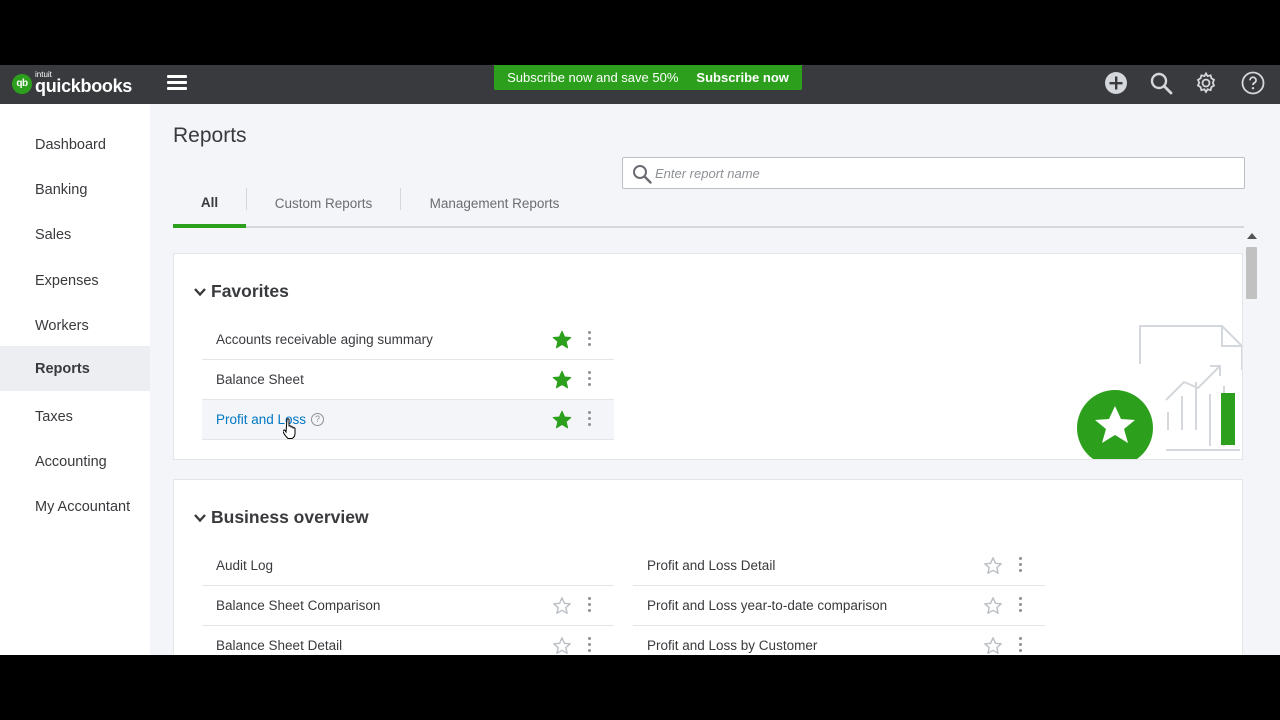  I want to click on sidebar-item-my-accountant: My Accountant, so click(75, 506).